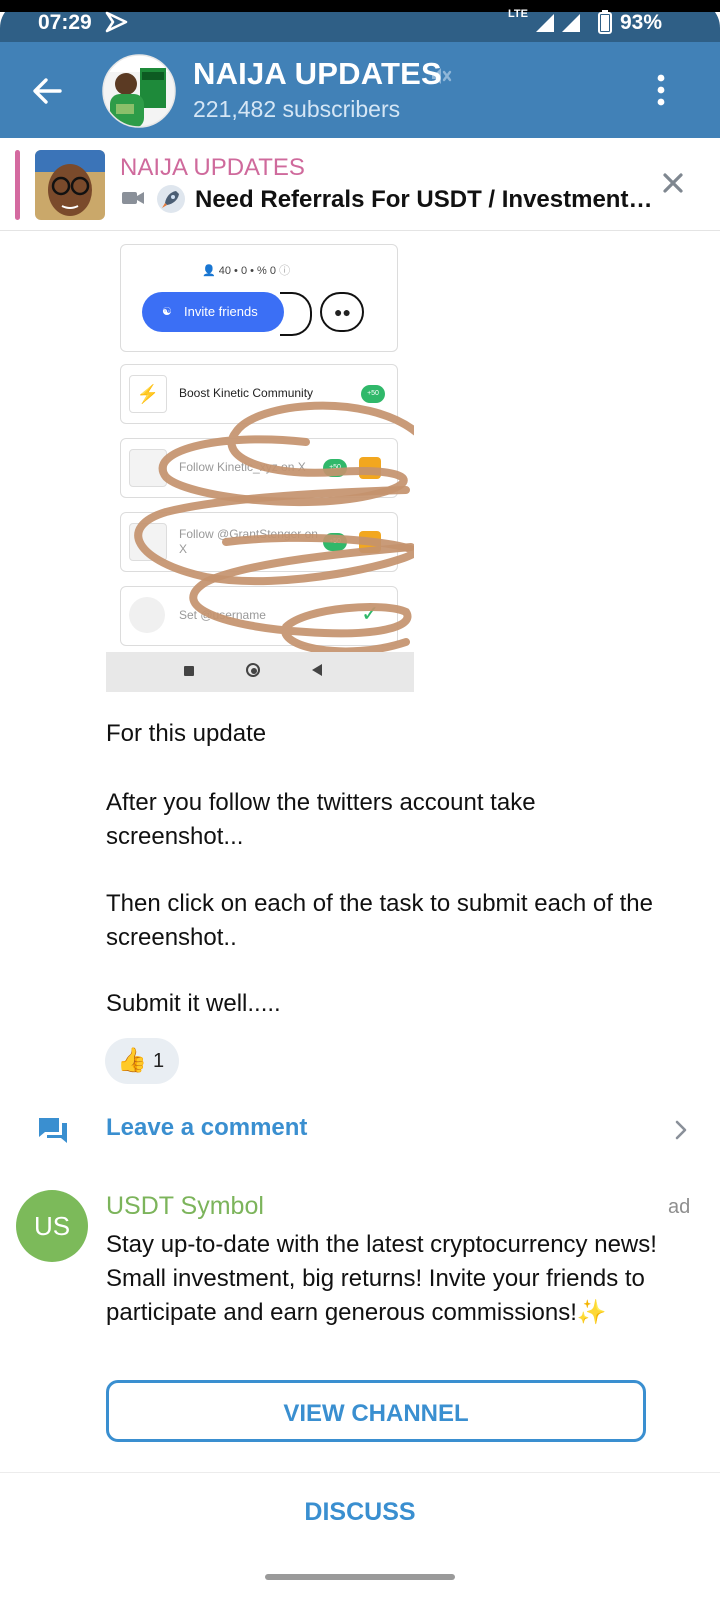  Describe the element at coordinates (641, 22) in the screenshot. I see `battery-percent: 93%` at that location.